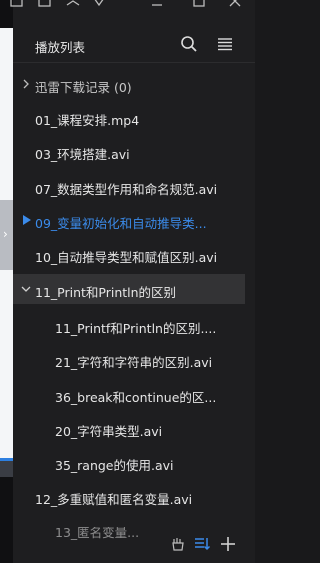  What do you see at coordinates (27, 220) in the screenshot?
I see `play-indicator-icon` at bounding box center [27, 220].